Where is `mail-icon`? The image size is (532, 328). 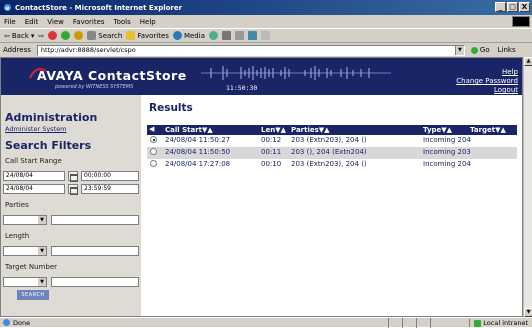 mail-icon is located at coordinates (226, 35).